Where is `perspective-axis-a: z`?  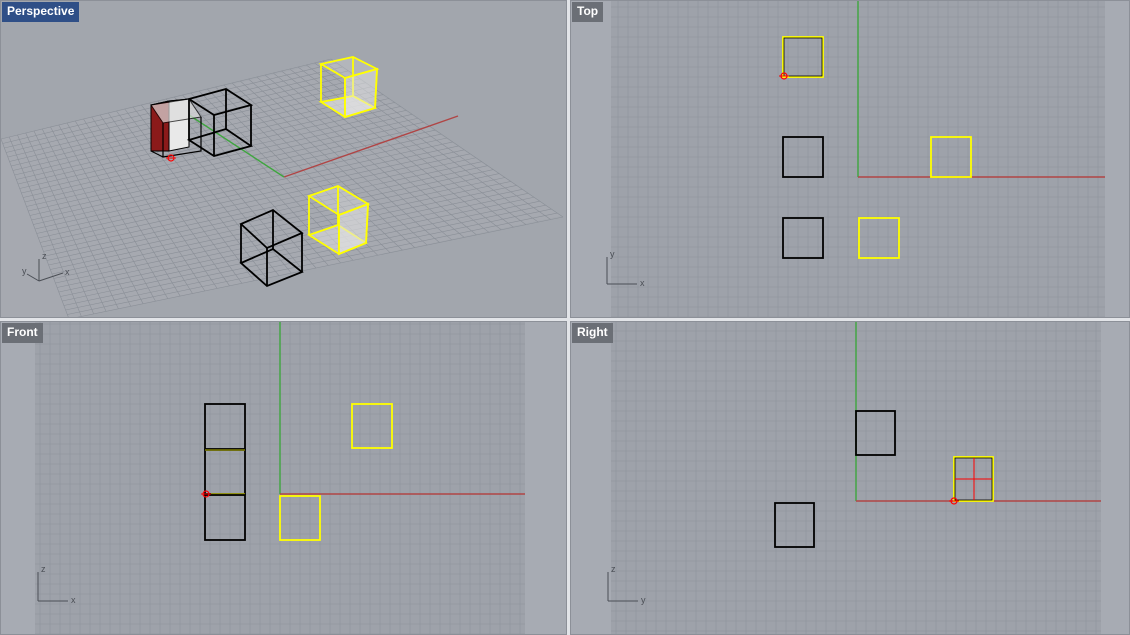
perspective-axis-a: z is located at coordinates (44, 256).